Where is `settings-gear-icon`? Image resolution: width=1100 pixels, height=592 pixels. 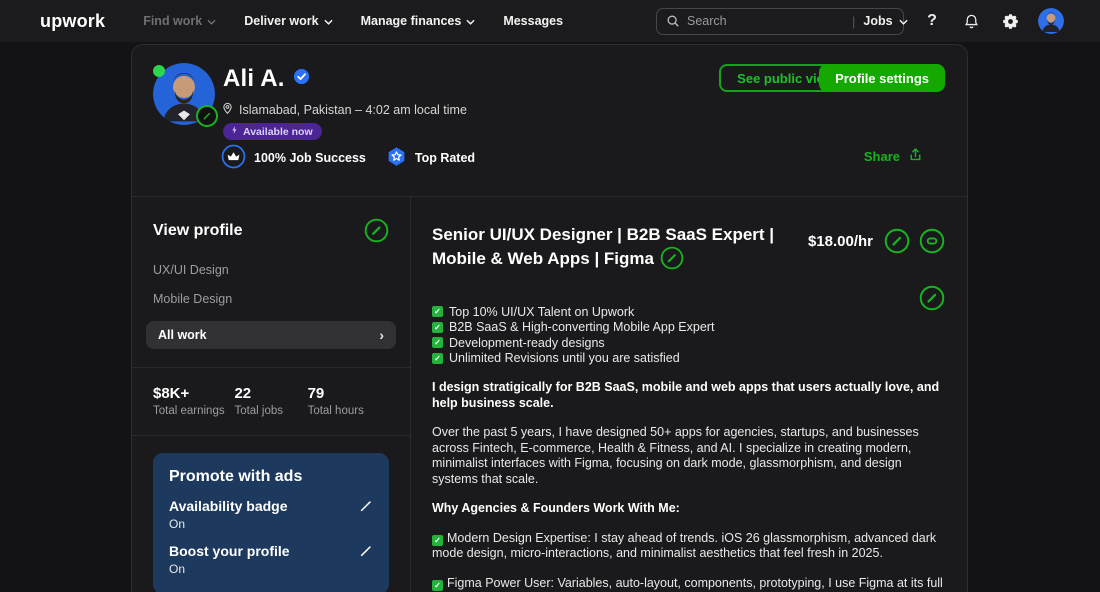 settings-gear-icon is located at coordinates (1010, 21).